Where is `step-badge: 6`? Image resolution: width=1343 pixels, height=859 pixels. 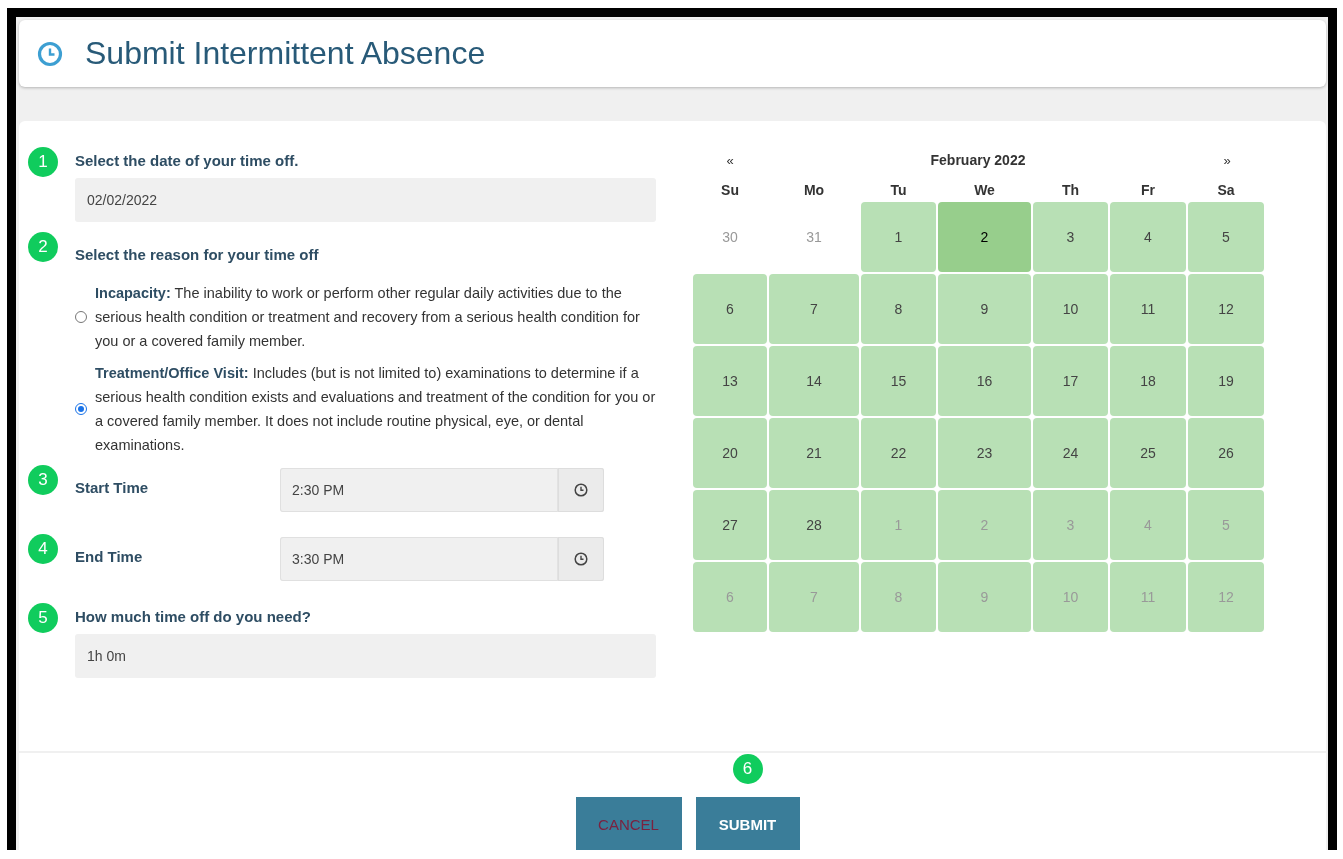 step-badge: 6 is located at coordinates (747, 769).